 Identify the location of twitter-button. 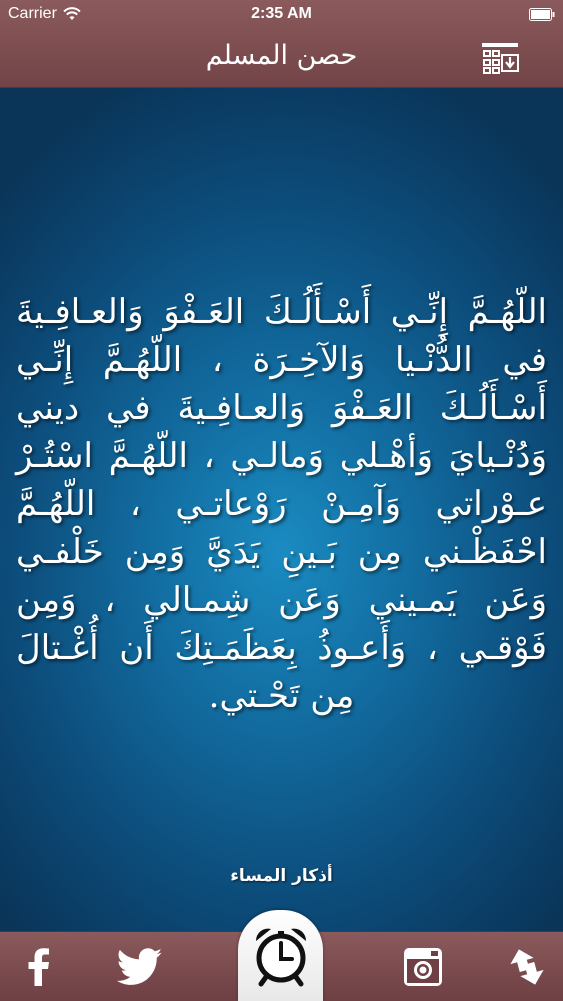
(140, 966).